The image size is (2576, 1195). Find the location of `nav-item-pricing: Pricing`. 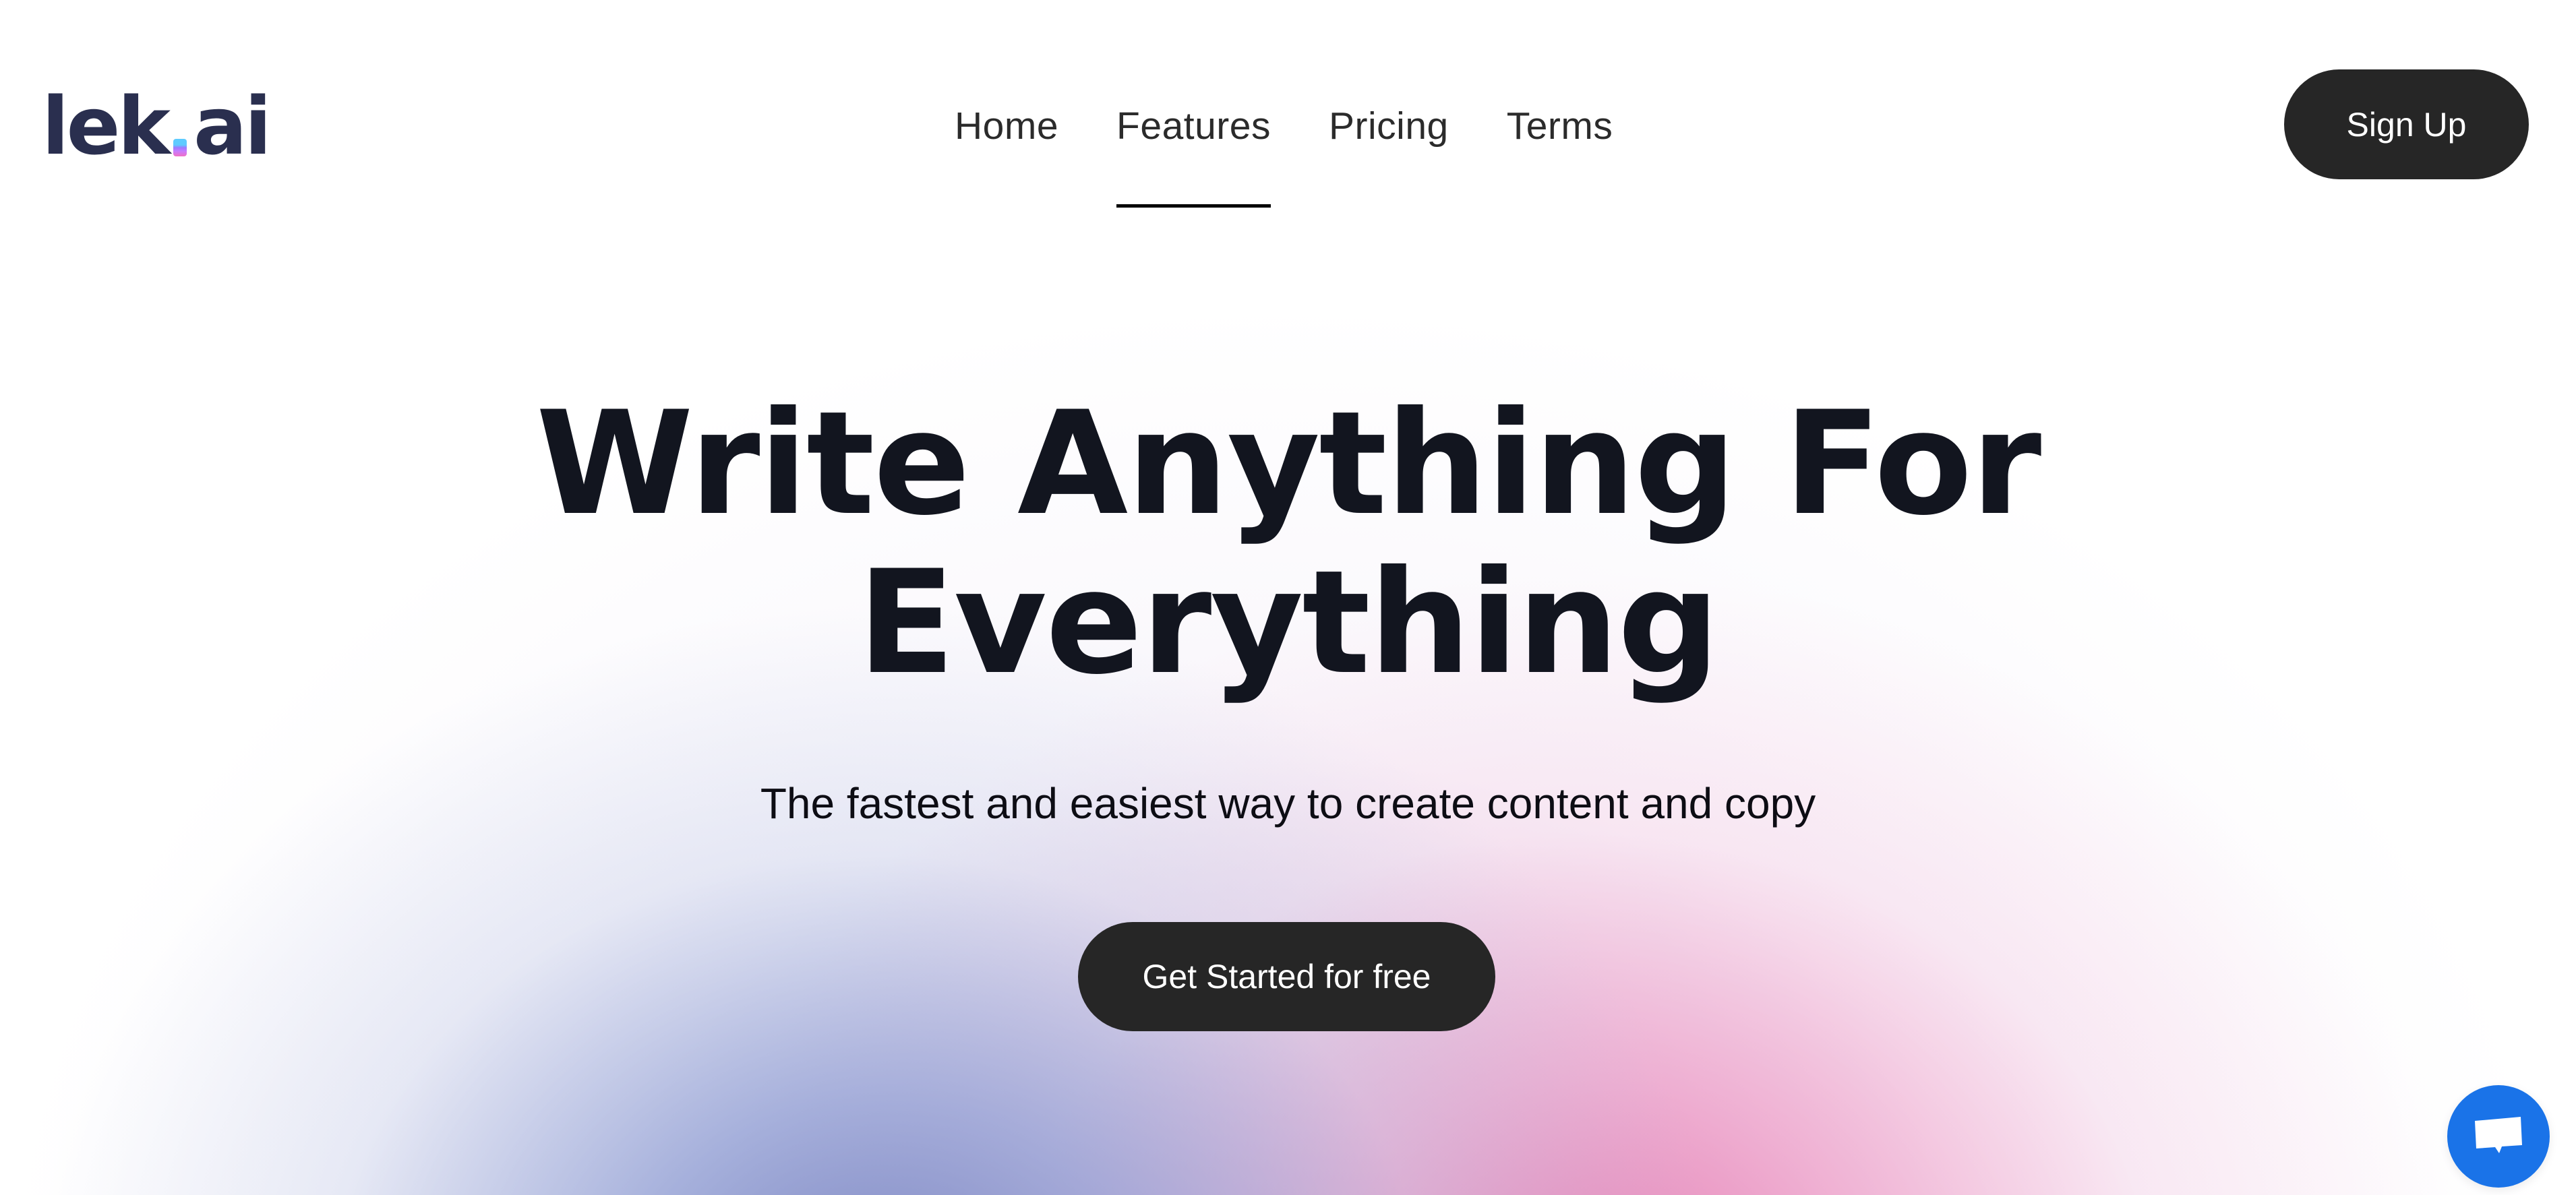

nav-item-pricing: Pricing is located at coordinates (1389, 126).